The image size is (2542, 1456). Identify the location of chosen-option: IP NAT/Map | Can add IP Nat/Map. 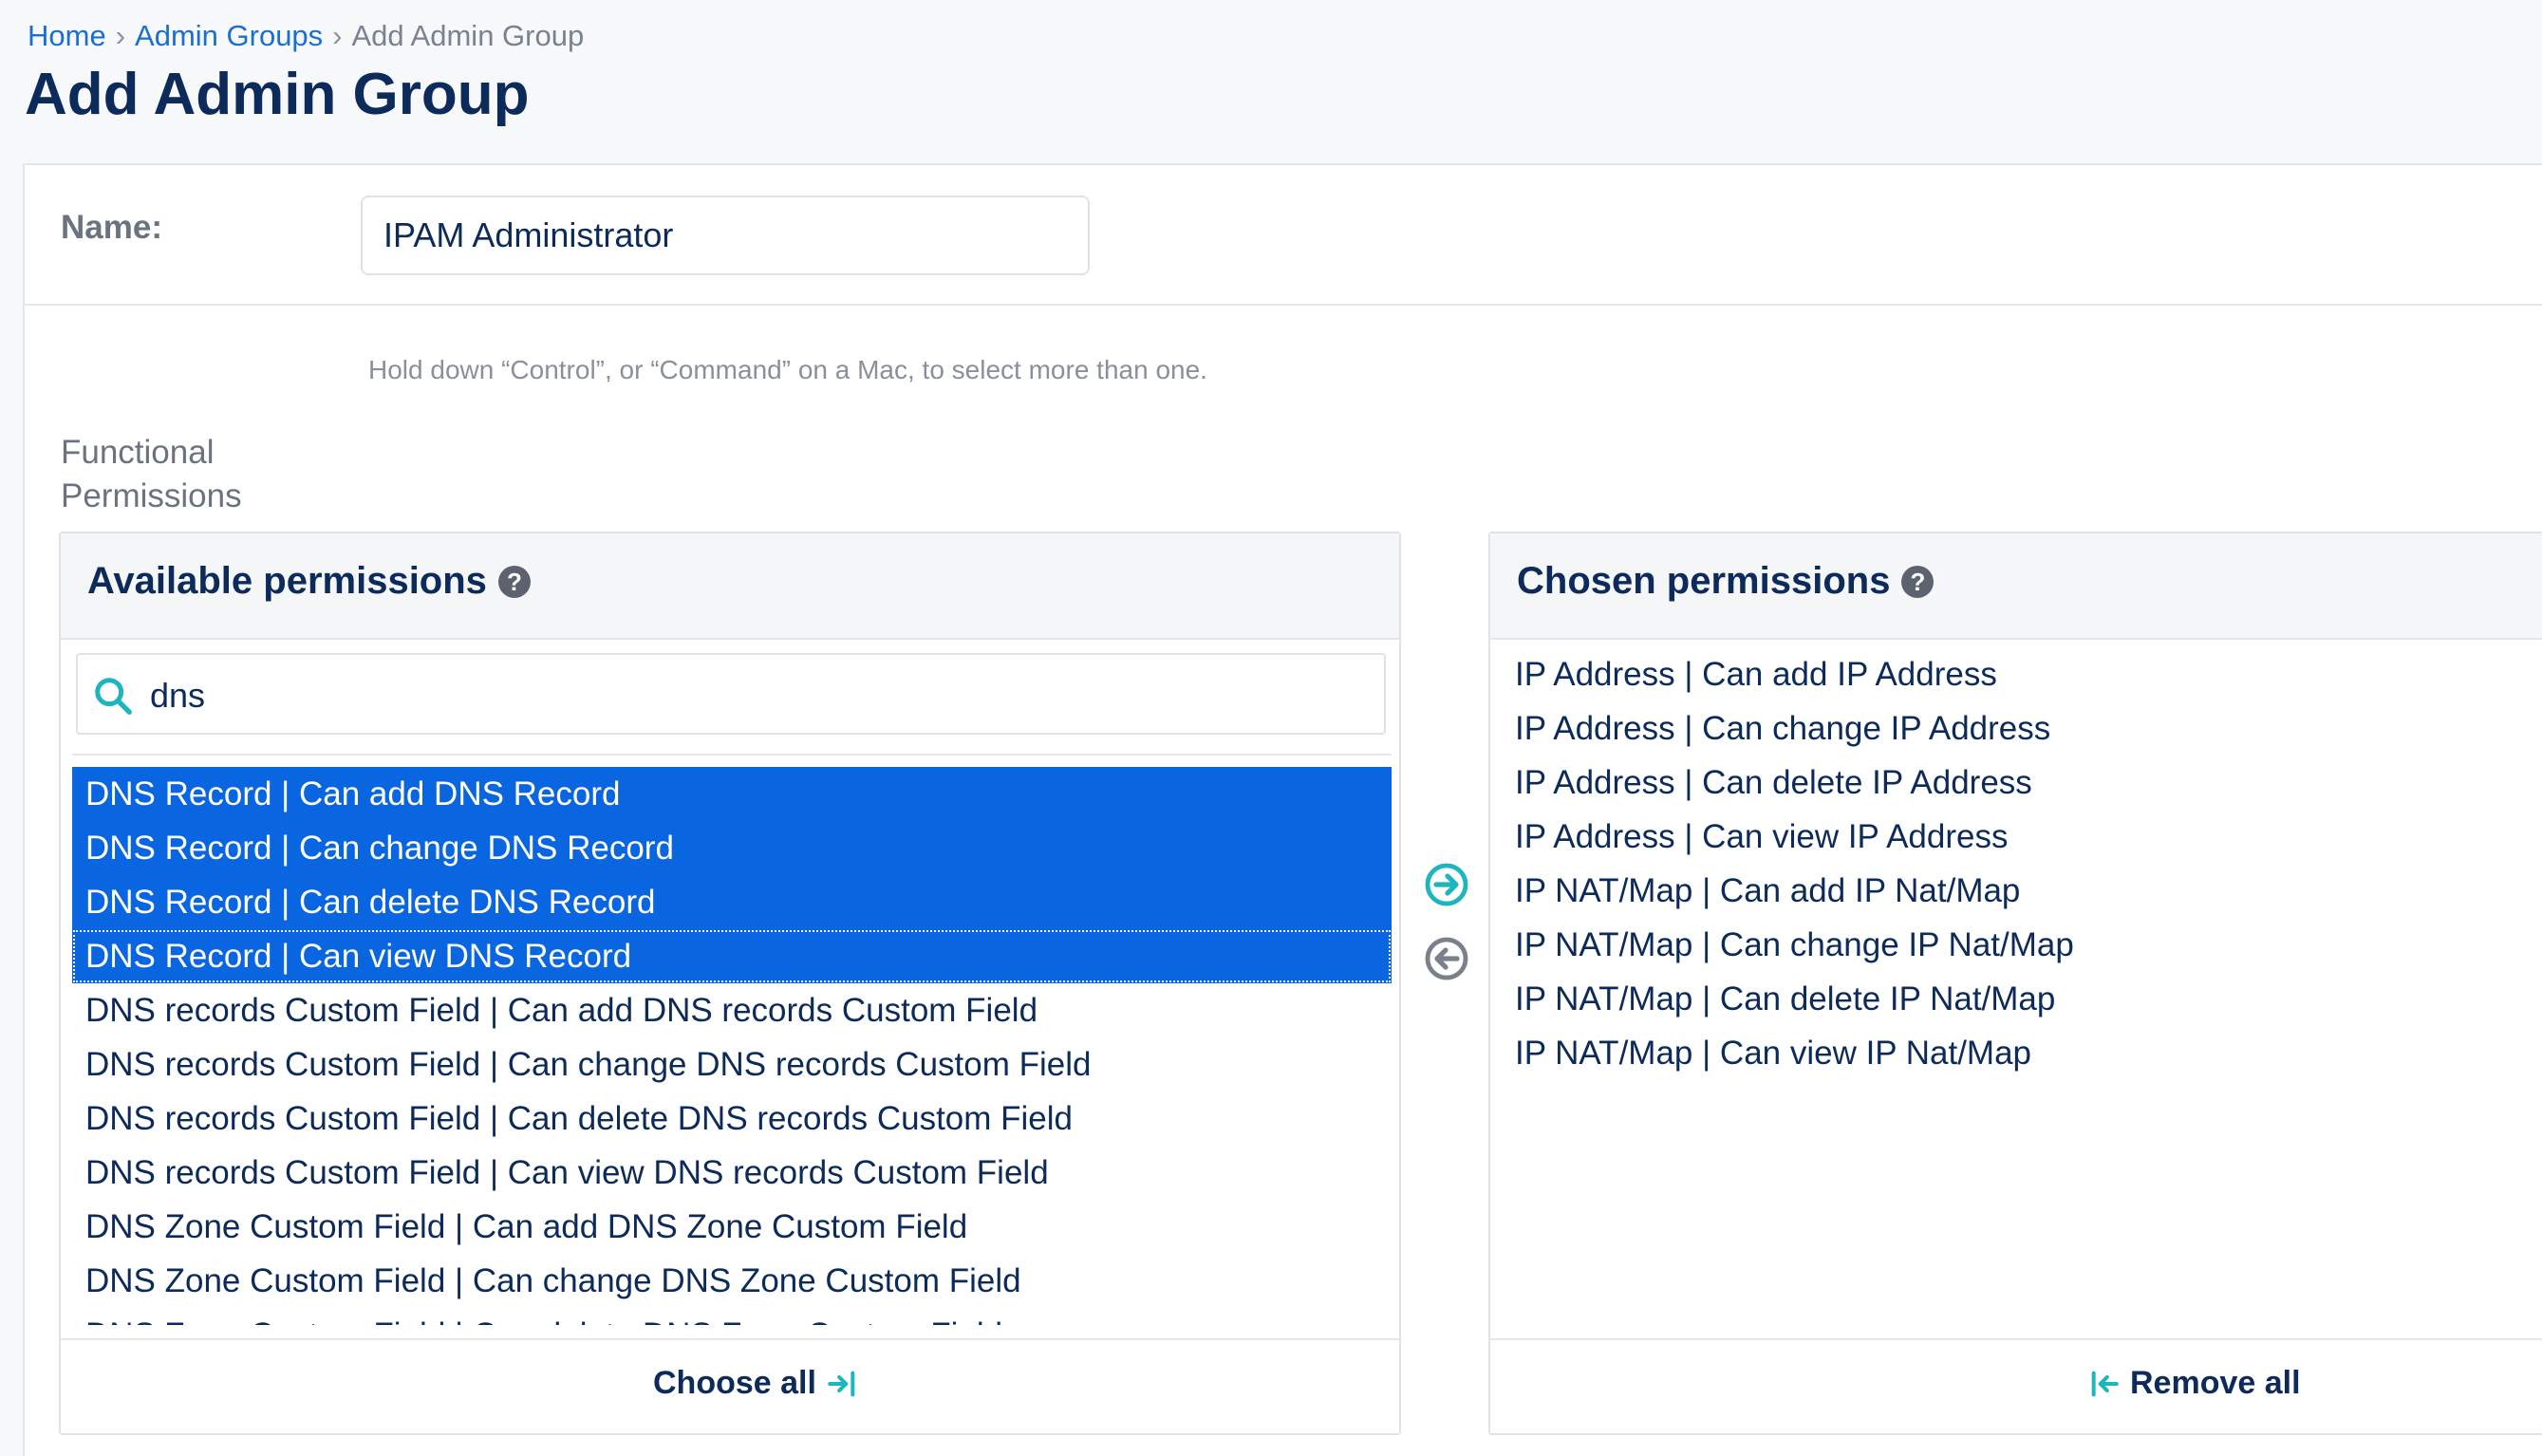
(2018, 891).